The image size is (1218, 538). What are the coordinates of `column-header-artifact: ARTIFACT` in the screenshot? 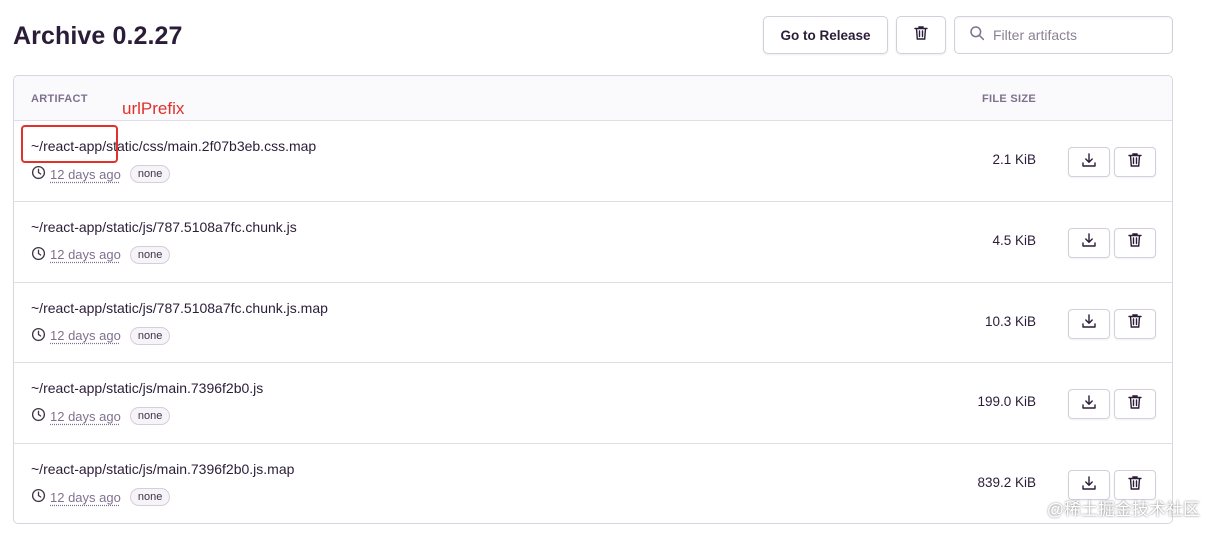 It's located at (59, 99).